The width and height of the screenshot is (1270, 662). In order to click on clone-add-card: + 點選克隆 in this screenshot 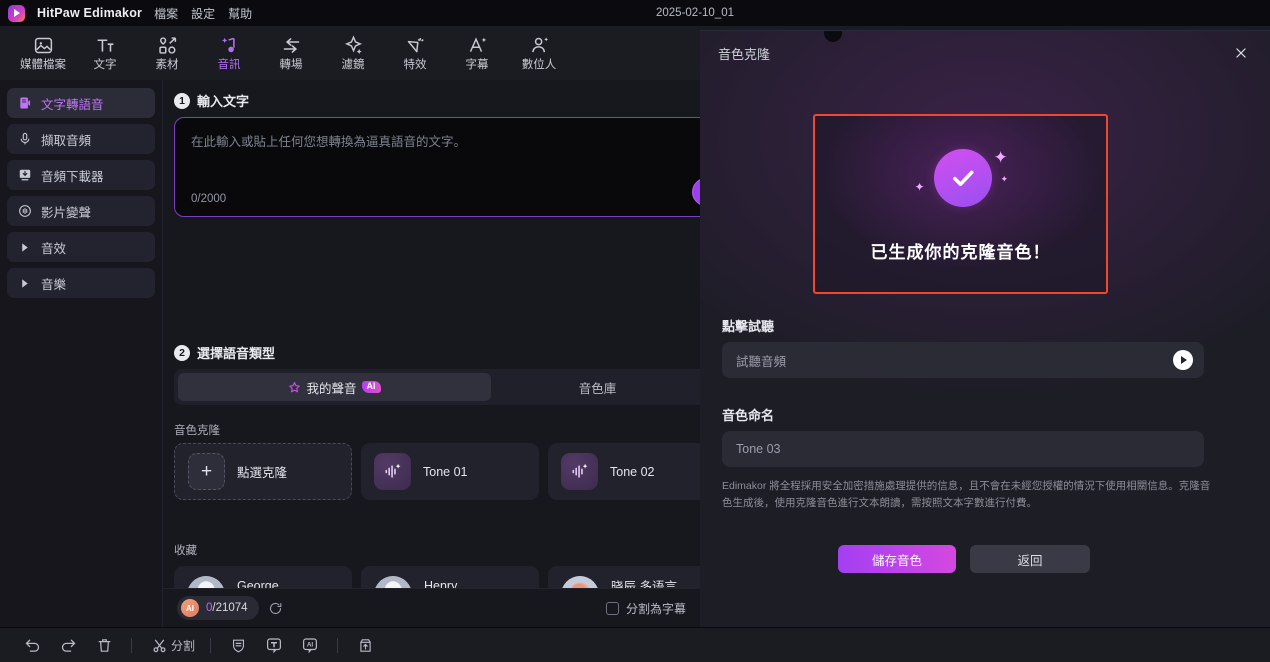, I will do `click(263, 471)`.